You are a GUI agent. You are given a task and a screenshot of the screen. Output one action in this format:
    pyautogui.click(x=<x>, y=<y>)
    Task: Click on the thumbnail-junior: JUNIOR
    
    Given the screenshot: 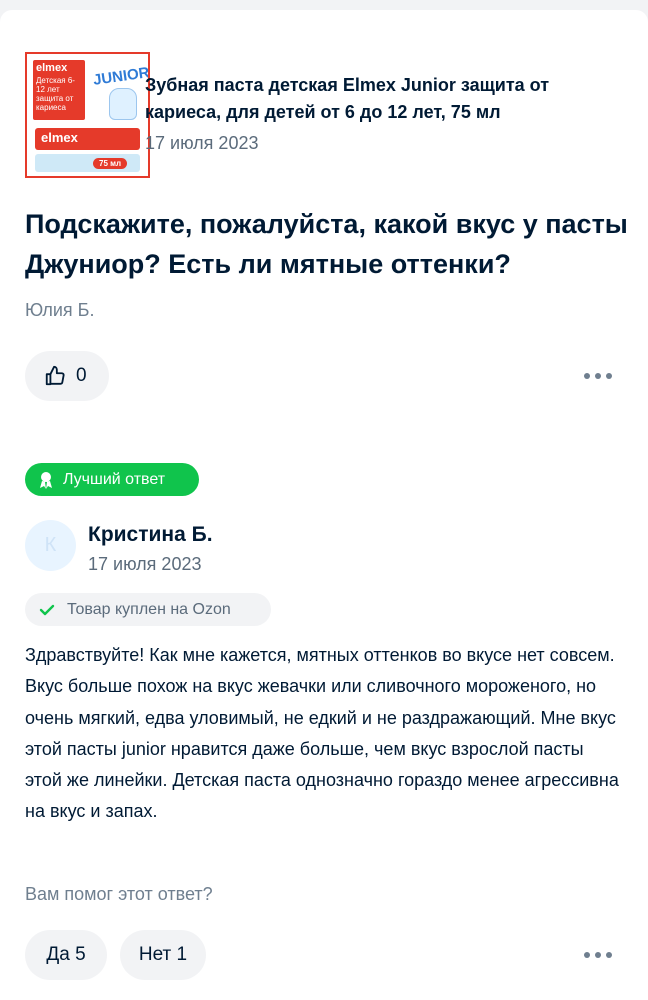 What is the action you would take?
    pyautogui.click(x=121, y=76)
    